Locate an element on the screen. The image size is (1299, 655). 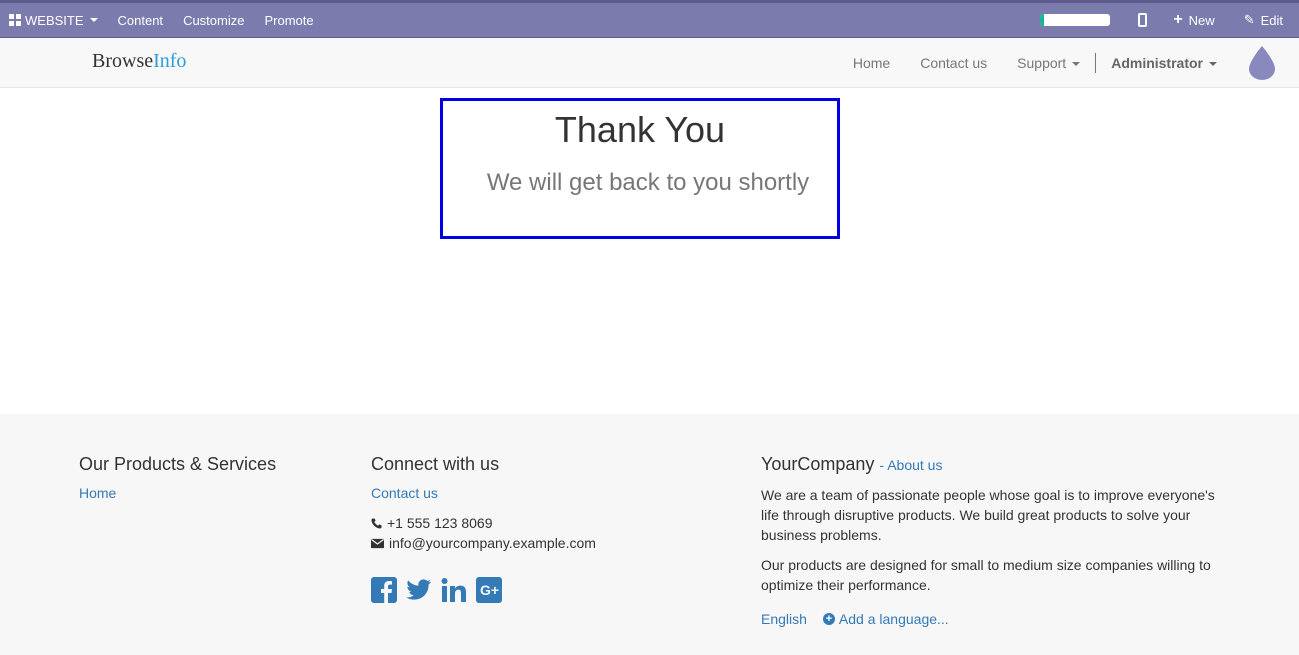
language-english-link: English is located at coordinates (784, 619).